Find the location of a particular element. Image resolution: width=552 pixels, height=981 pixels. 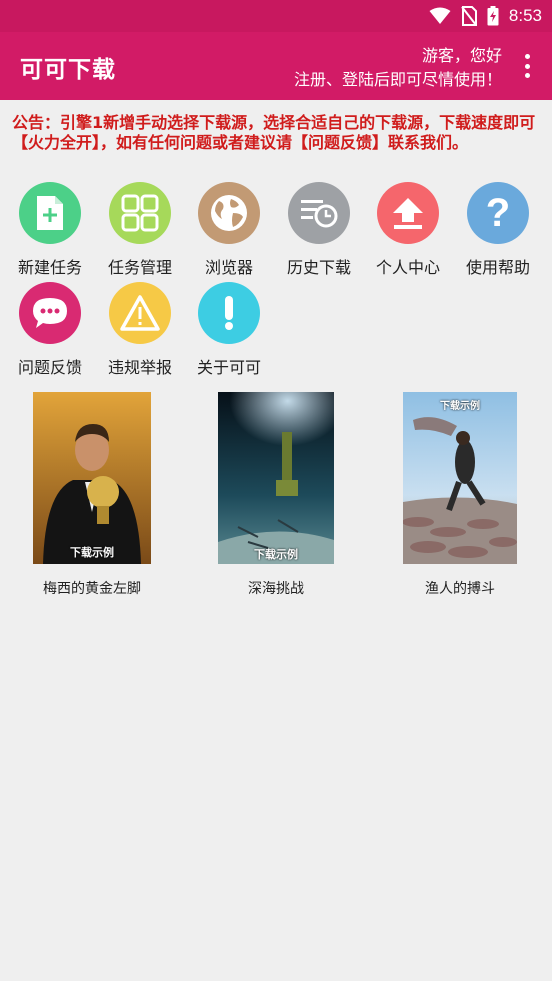

menu-label: 关于可可 is located at coordinates (228, 367).